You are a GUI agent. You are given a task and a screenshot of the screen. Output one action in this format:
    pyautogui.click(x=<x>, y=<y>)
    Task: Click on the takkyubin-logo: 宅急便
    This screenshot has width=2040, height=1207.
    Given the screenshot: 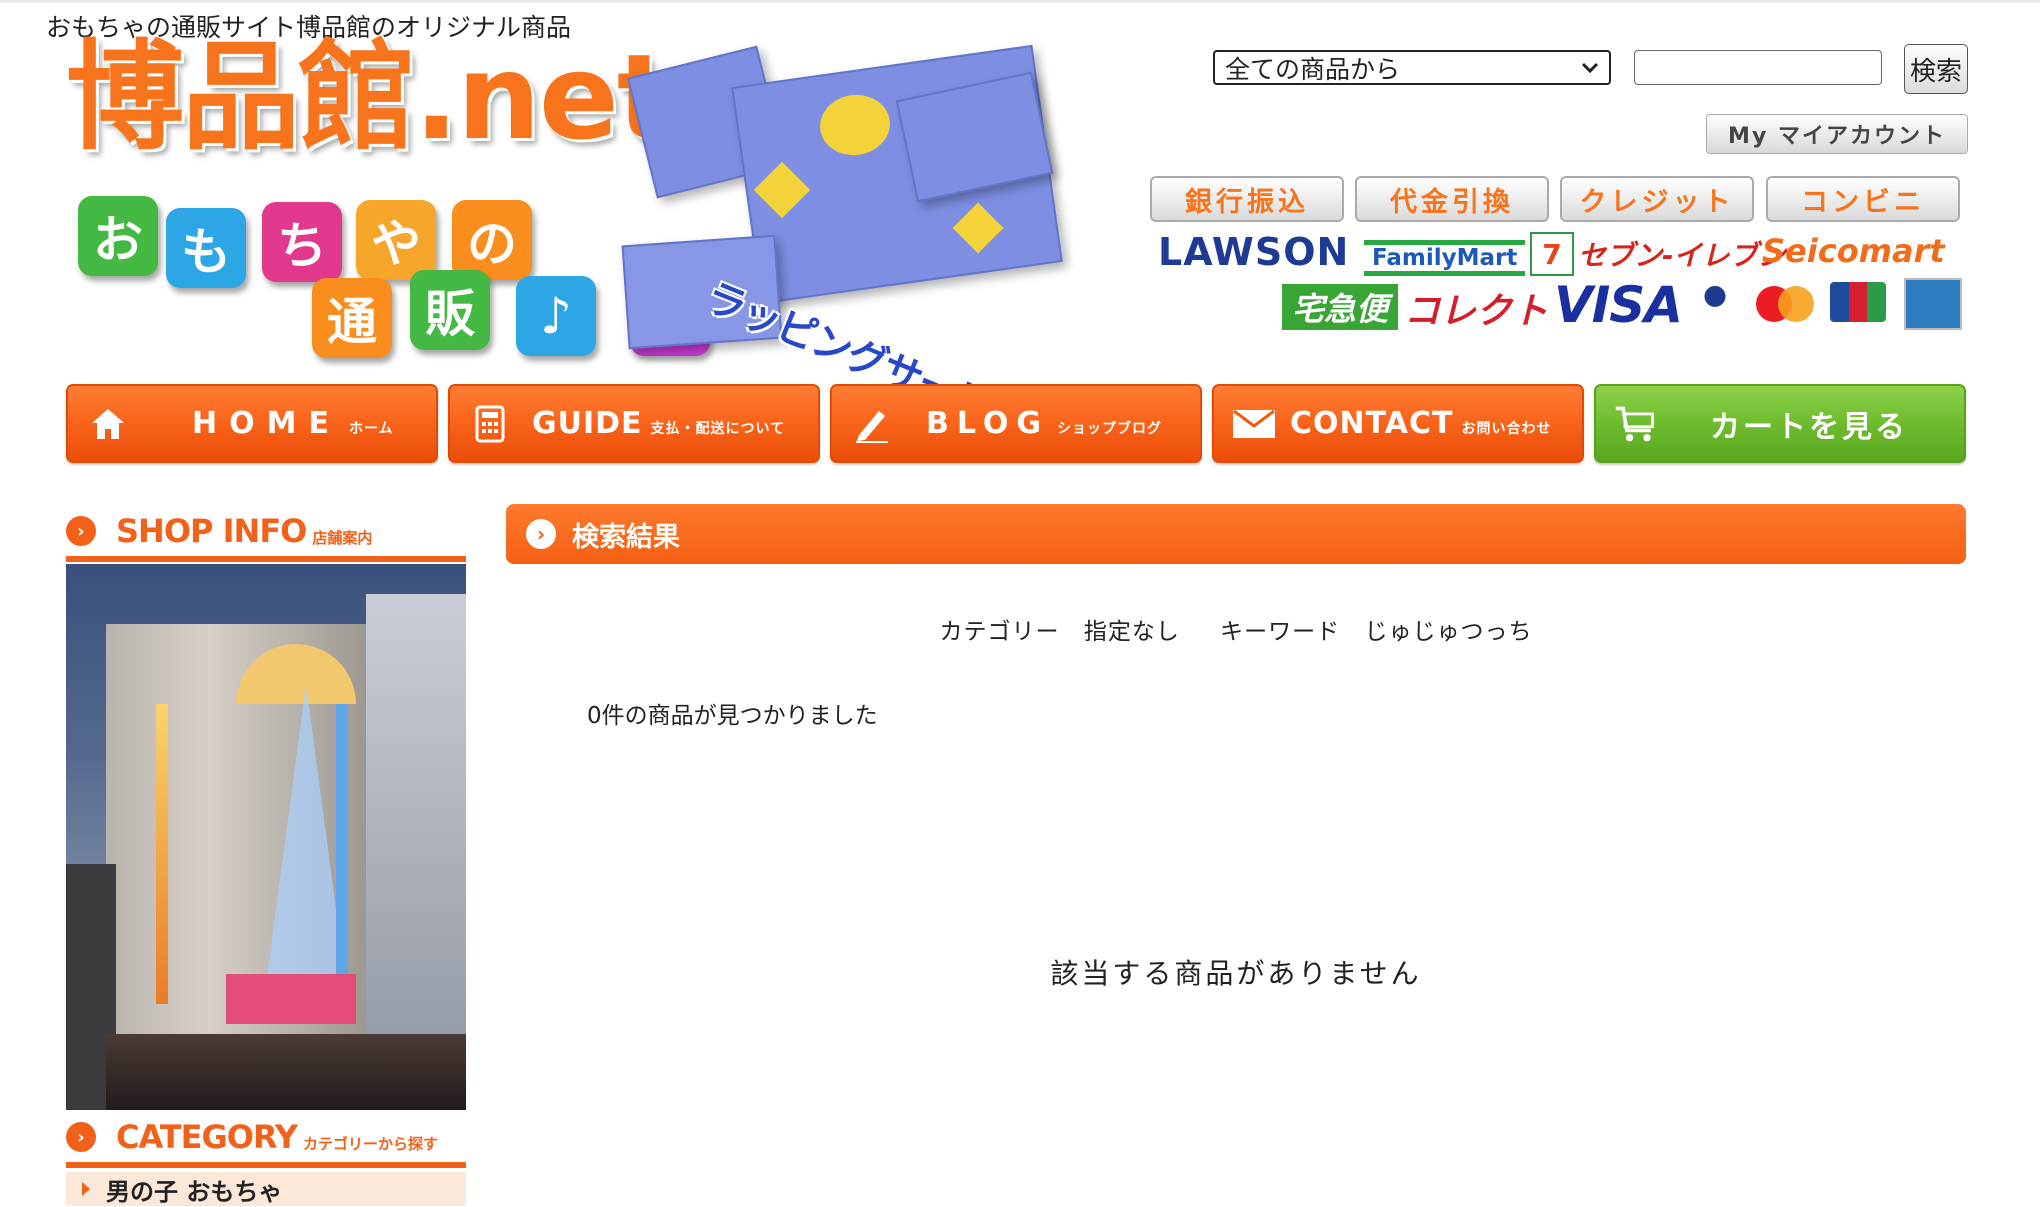 What is the action you would take?
    pyautogui.click(x=1340, y=307)
    